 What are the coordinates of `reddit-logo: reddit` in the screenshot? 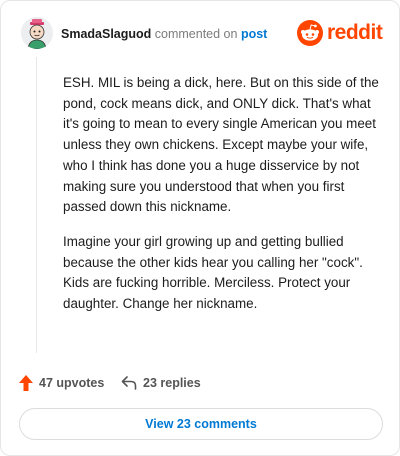 It's located at (340, 34).